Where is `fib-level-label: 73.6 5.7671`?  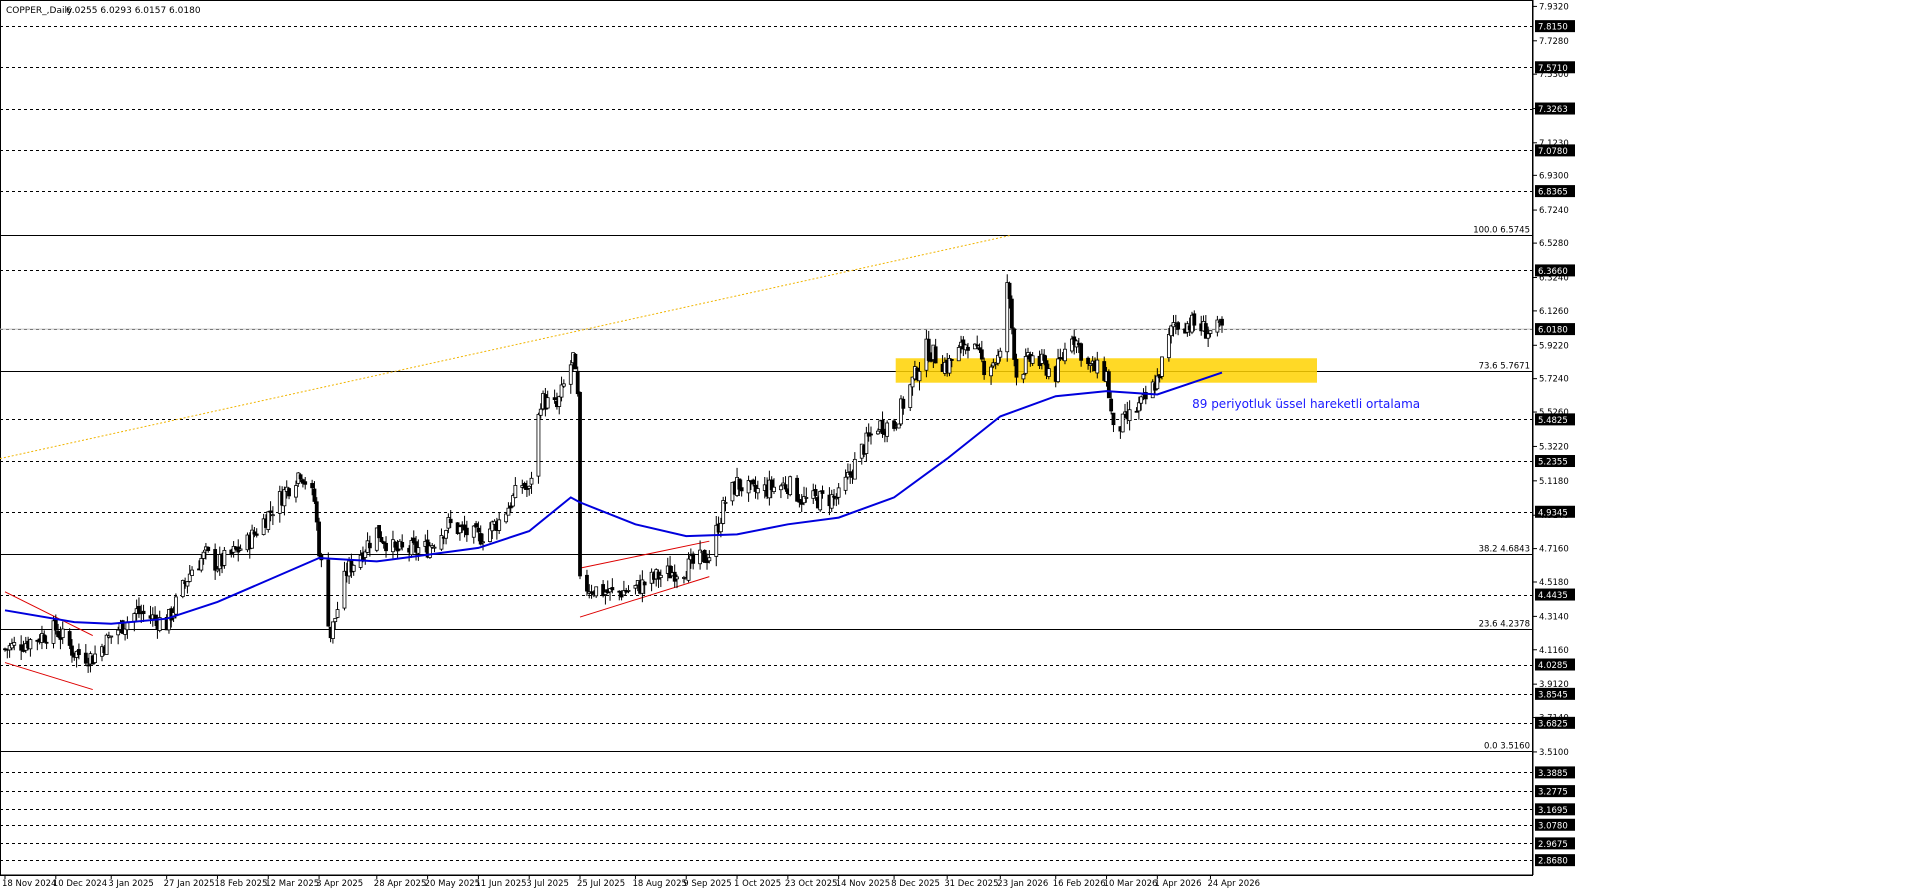 fib-level-label: 73.6 5.7671 is located at coordinates (1504, 367).